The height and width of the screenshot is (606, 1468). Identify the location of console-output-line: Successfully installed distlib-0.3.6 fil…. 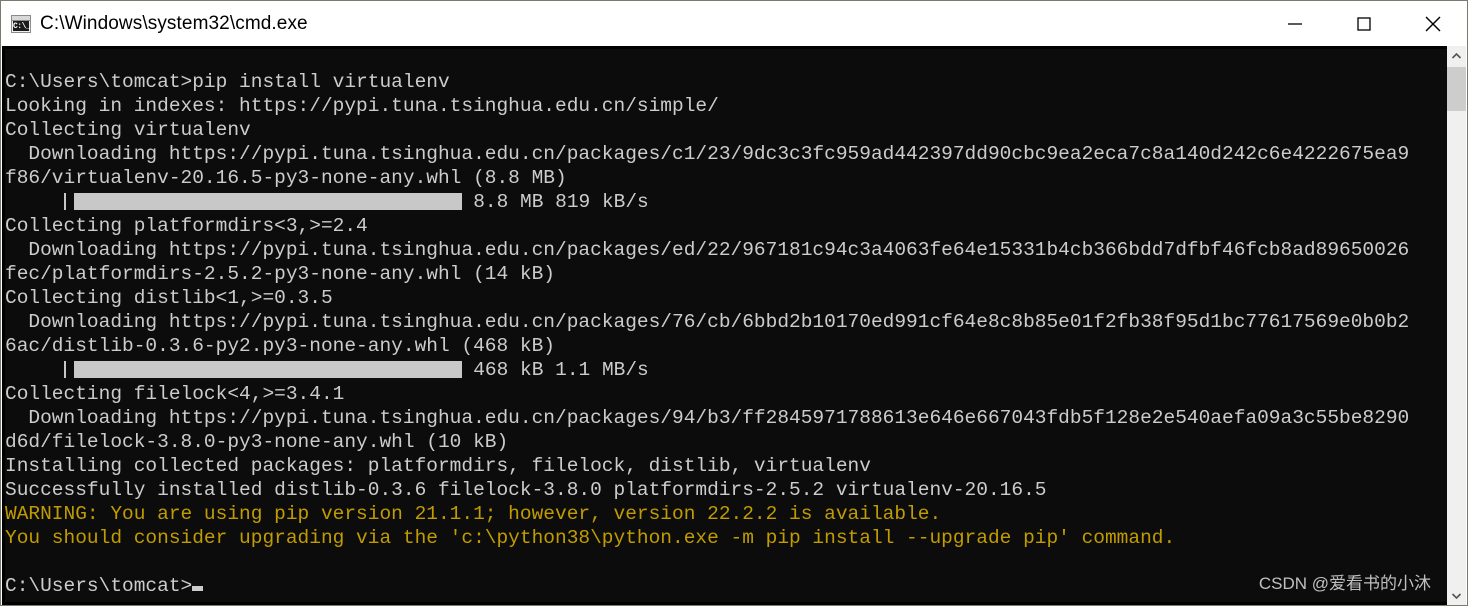
(526, 490).